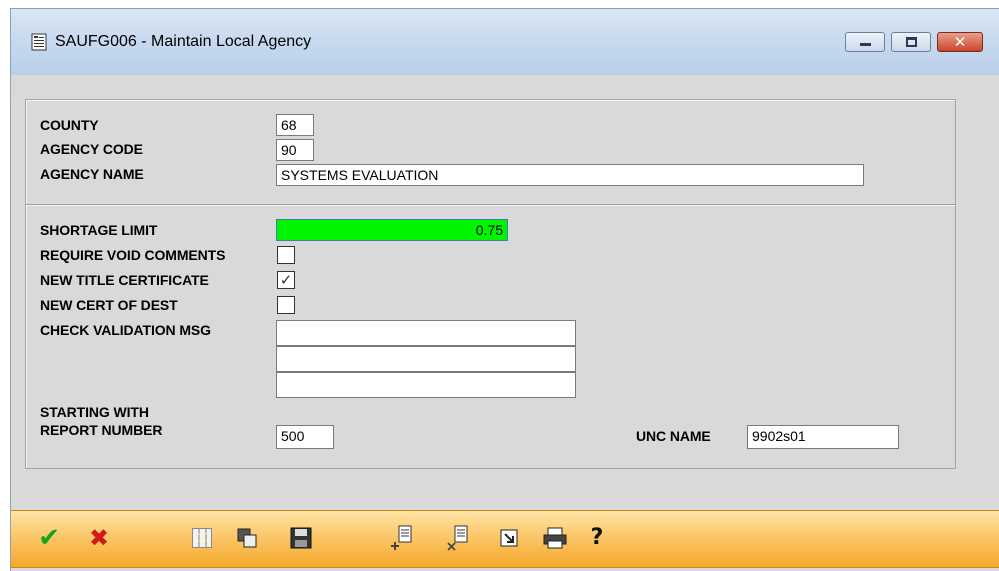 The height and width of the screenshot is (571, 999). What do you see at coordinates (509, 538) in the screenshot?
I see `export-icon` at bounding box center [509, 538].